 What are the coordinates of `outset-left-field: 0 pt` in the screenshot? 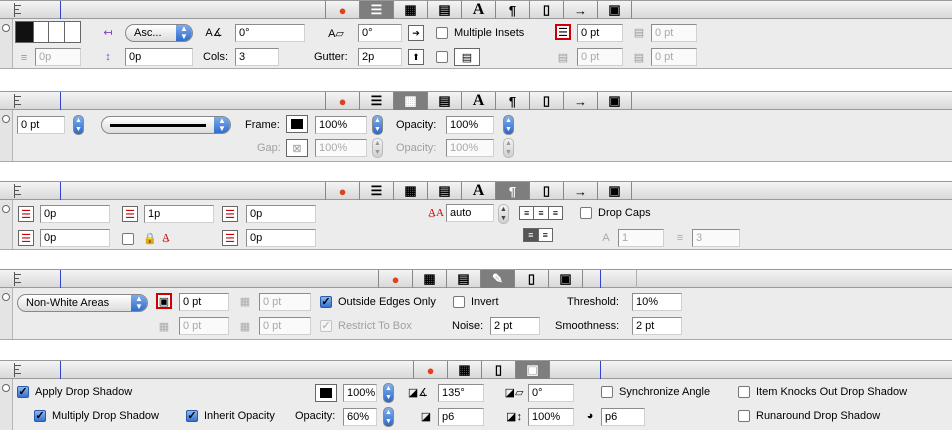 It's located at (285, 302).